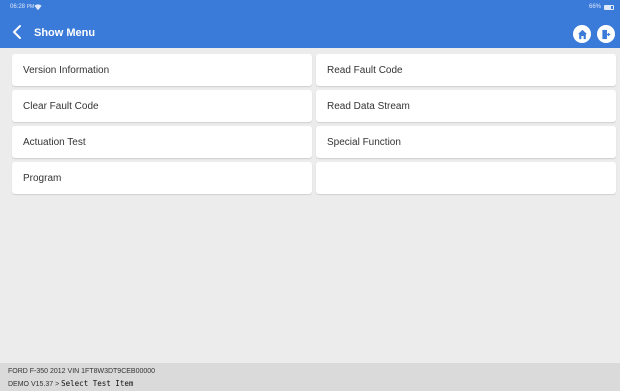 This screenshot has height=391, width=620. What do you see at coordinates (66, 70) in the screenshot?
I see `menu-item-label: Version Information` at bounding box center [66, 70].